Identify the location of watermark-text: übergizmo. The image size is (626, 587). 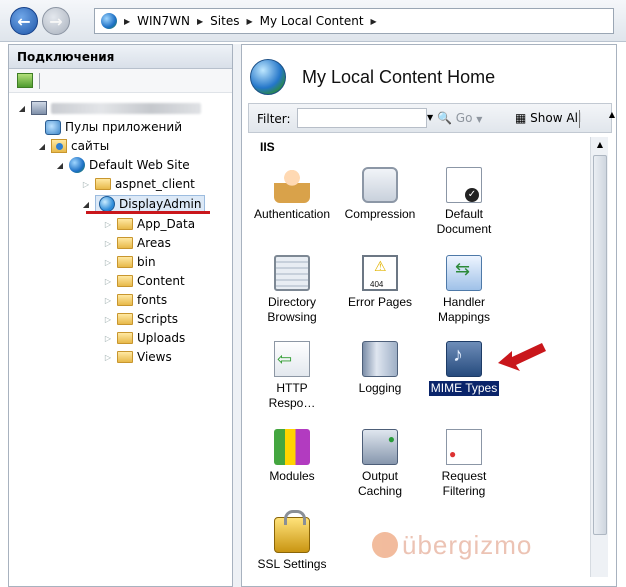
(467, 545).